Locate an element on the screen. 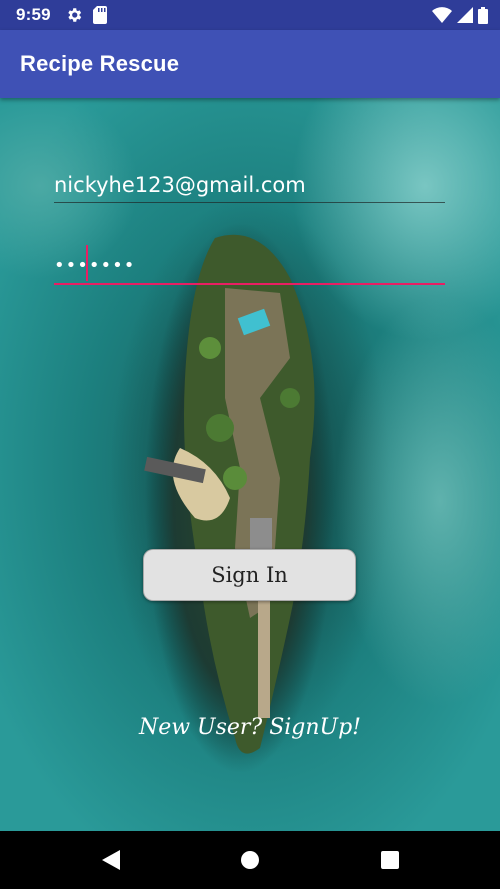 Image resolution: width=500 pixels, height=889 pixels. password-underline is located at coordinates (249, 284).